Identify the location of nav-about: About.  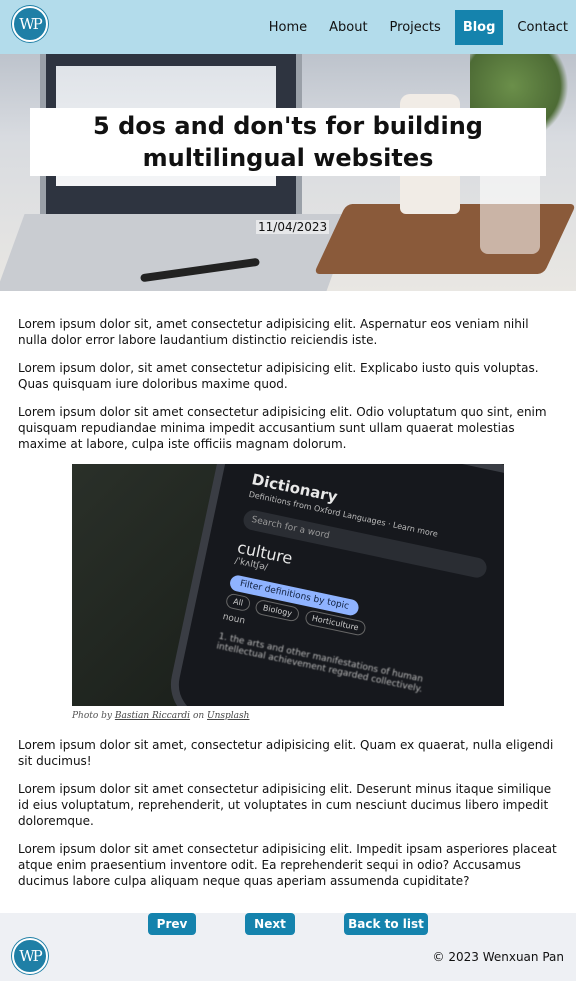
(348, 27).